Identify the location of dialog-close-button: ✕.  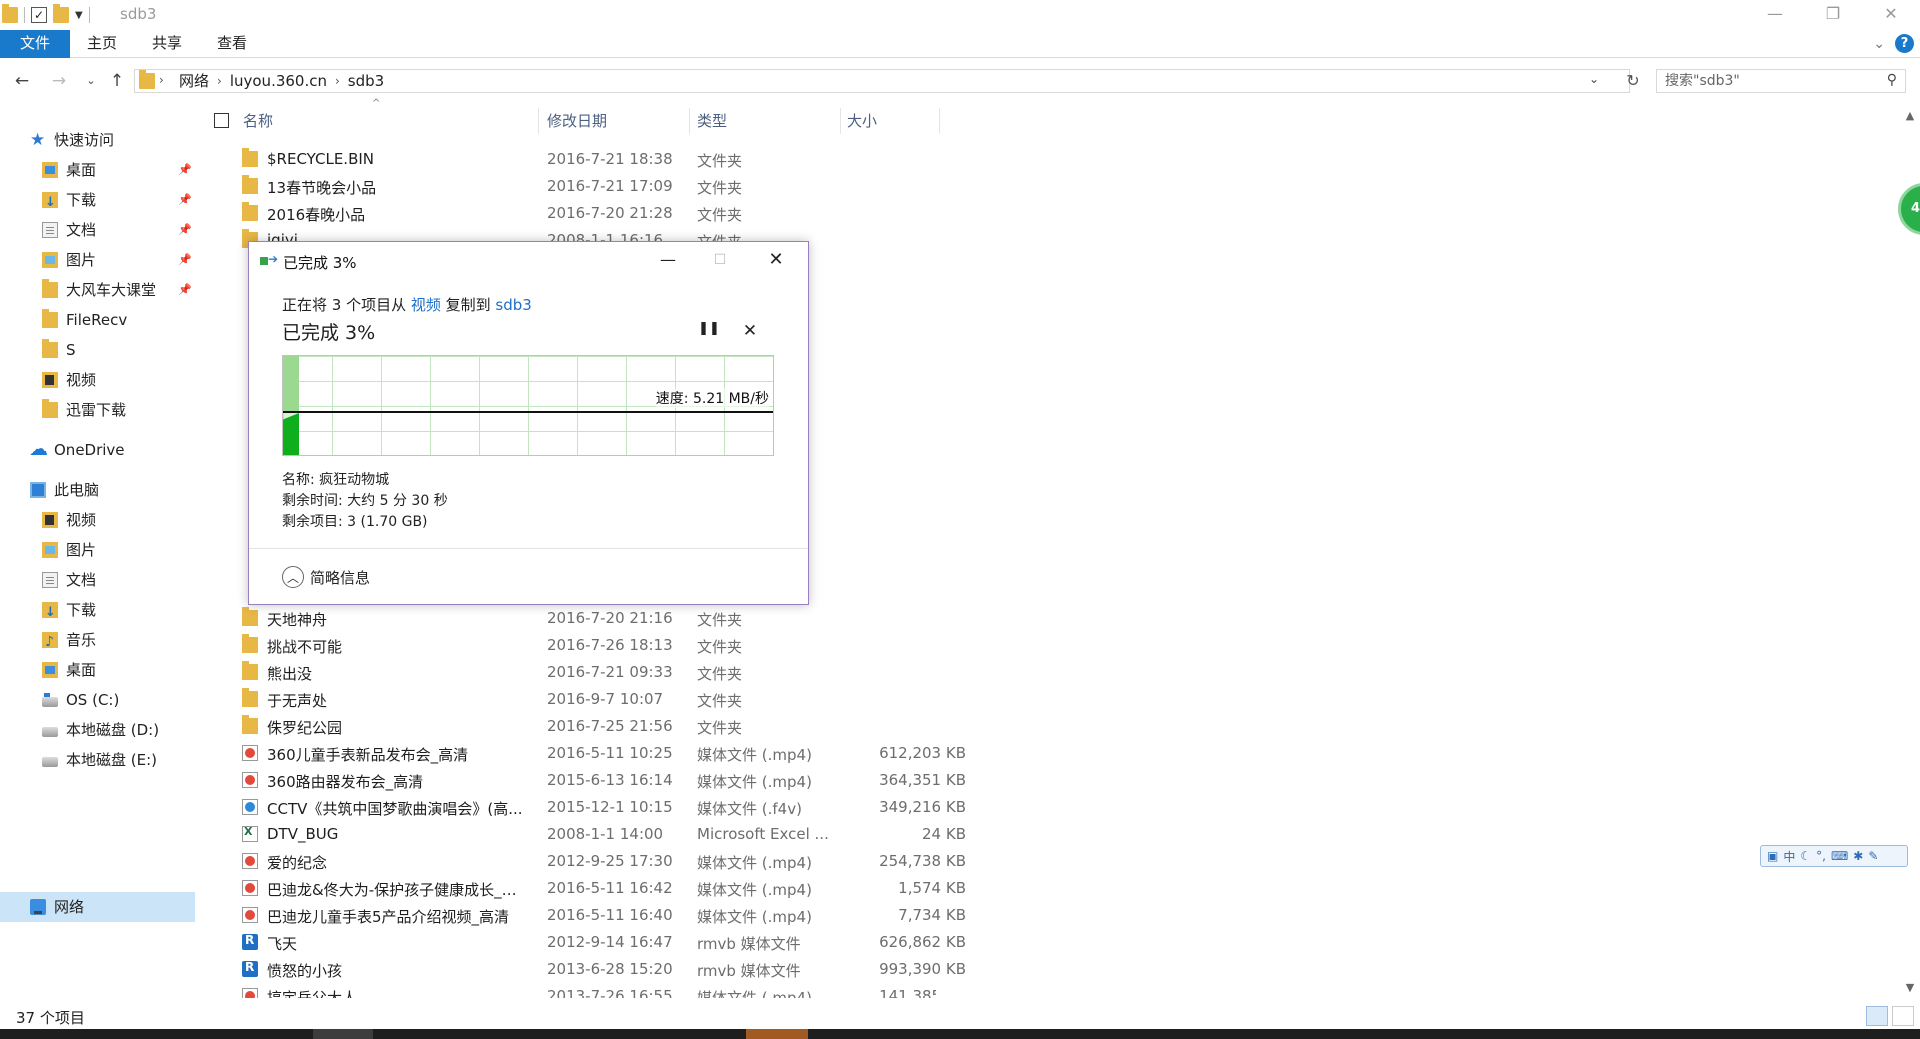
(776, 260).